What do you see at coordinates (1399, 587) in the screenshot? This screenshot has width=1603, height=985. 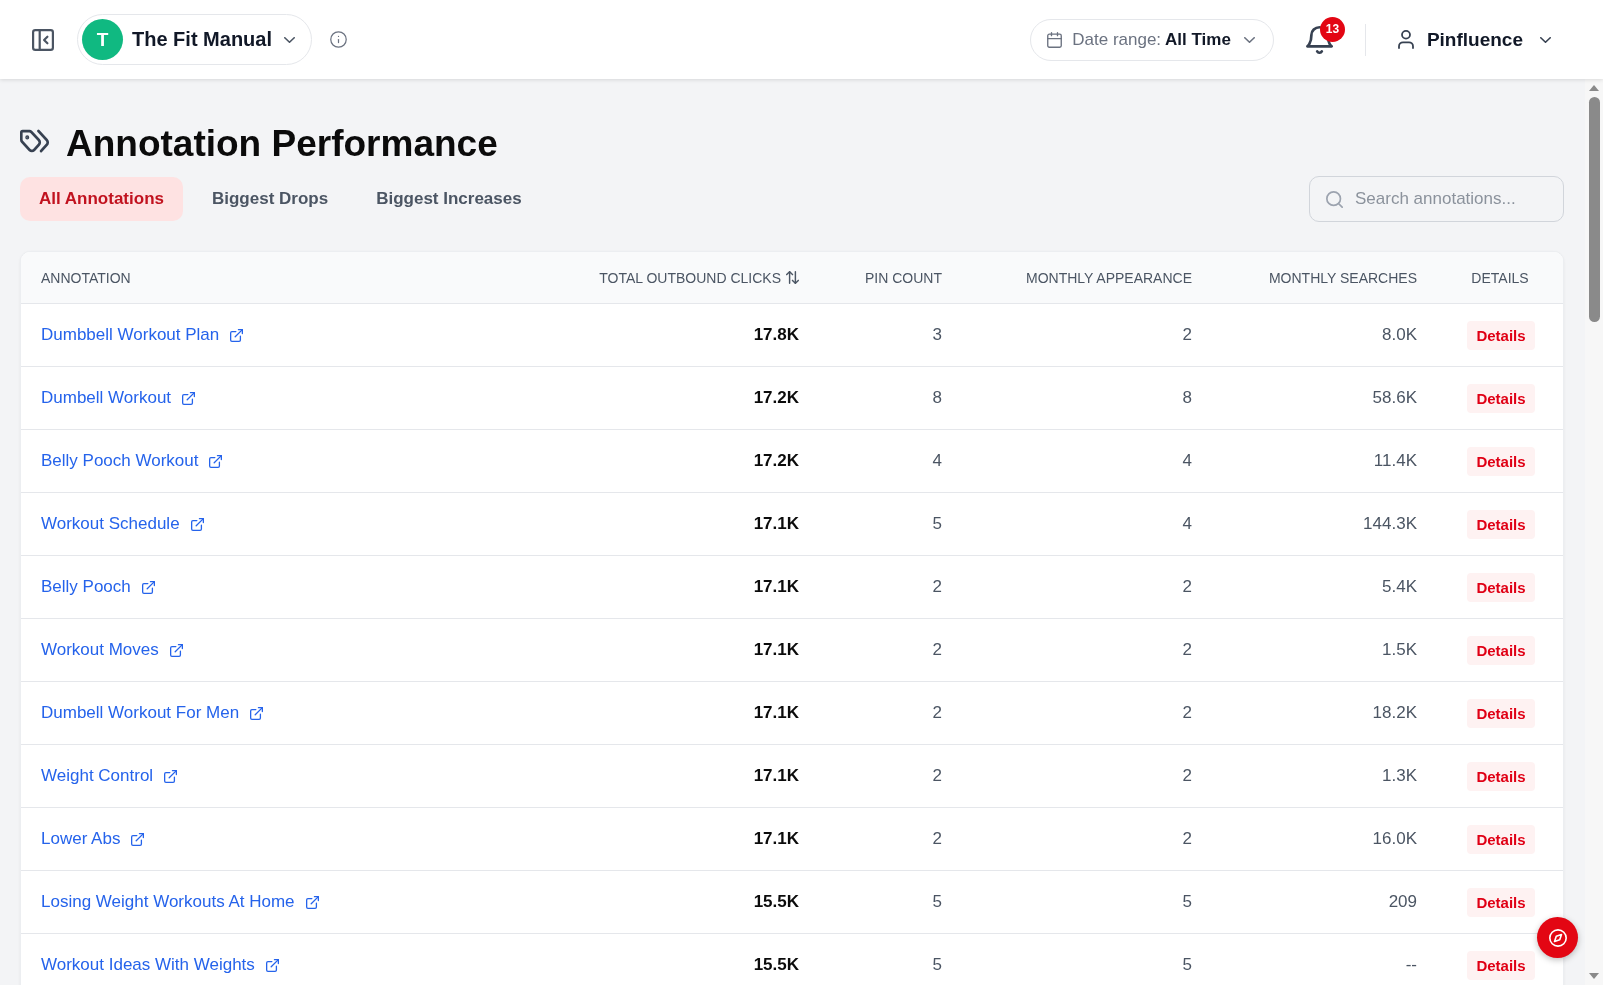 I see `table-cell: 5.4K` at bounding box center [1399, 587].